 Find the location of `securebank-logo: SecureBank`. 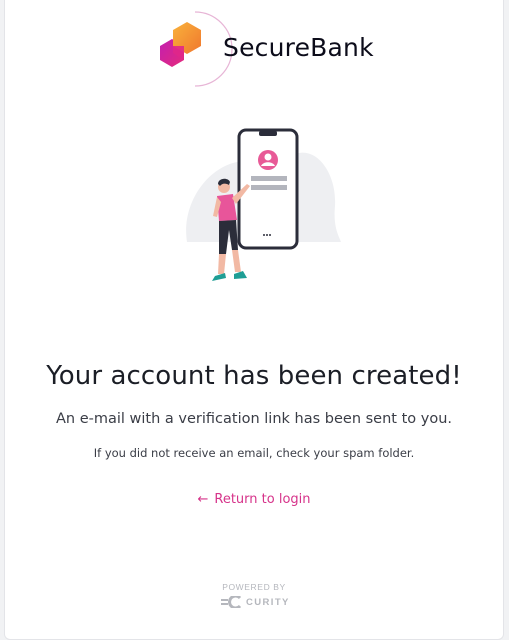

securebank-logo: SecureBank is located at coordinates (270, 50).